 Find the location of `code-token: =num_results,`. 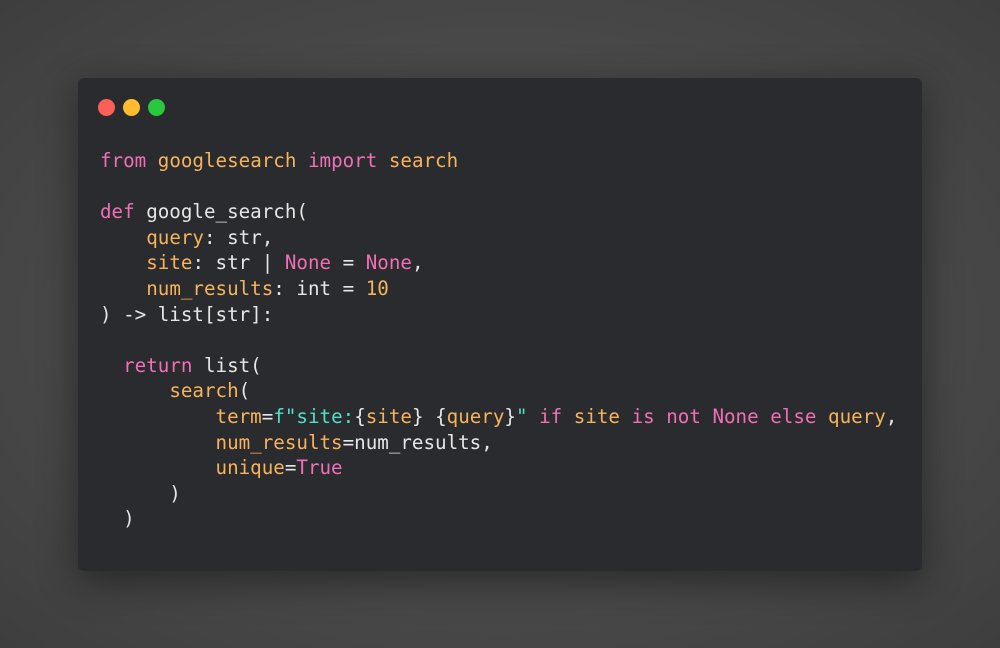

code-token: =num_results, is located at coordinates (417, 442).